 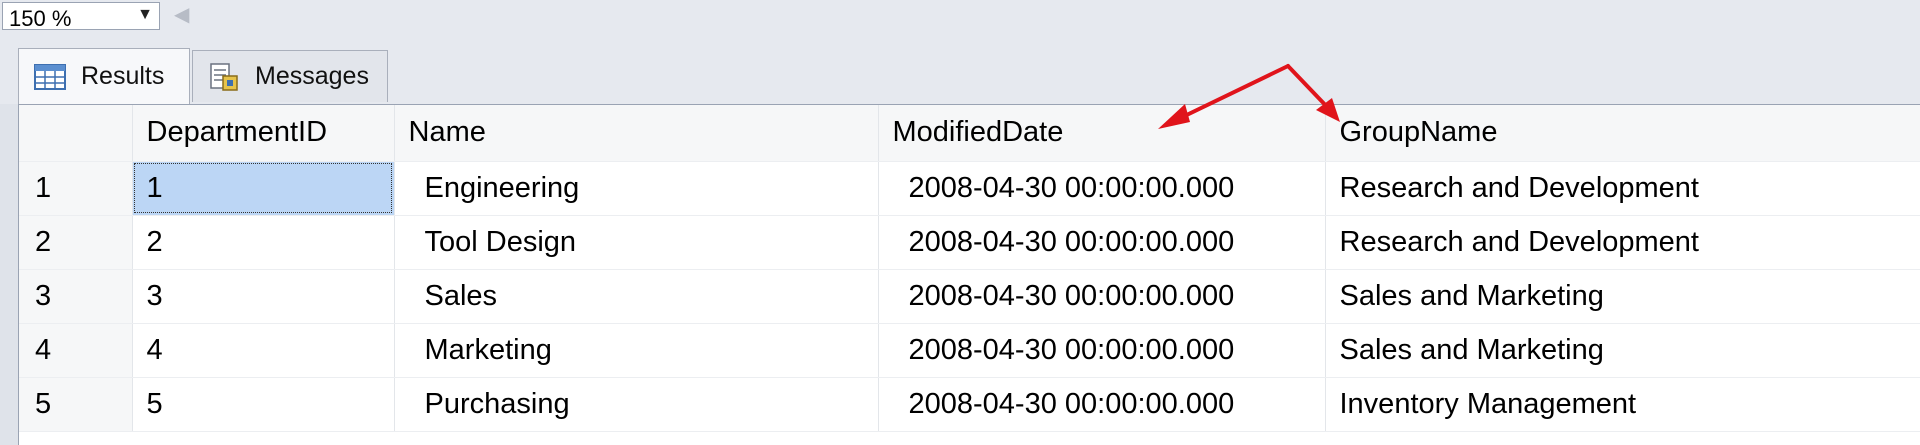 What do you see at coordinates (76, 296) in the screenshot?
I see `row-number: 3` at bounding box center [76, 296].